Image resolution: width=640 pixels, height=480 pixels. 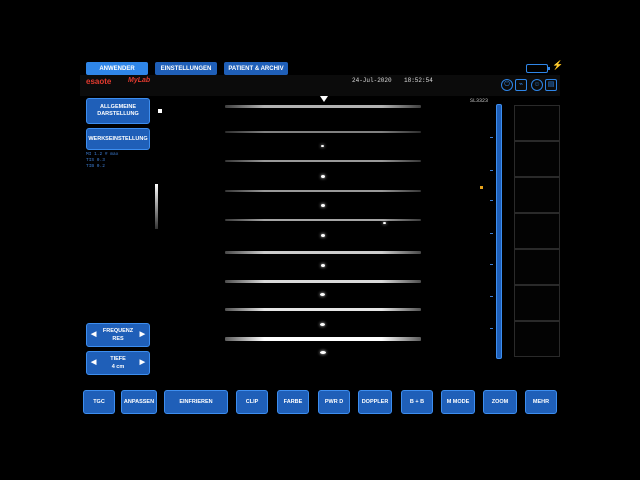 I want to click on dual-mode-button: B + B, so click(x=417, y=402).